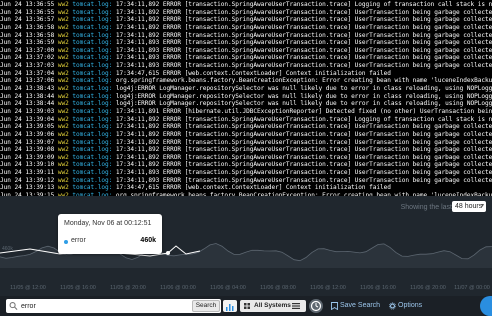 This screenshot has width=492, height=316. I want to click on grid-icon, so click(247, 306).